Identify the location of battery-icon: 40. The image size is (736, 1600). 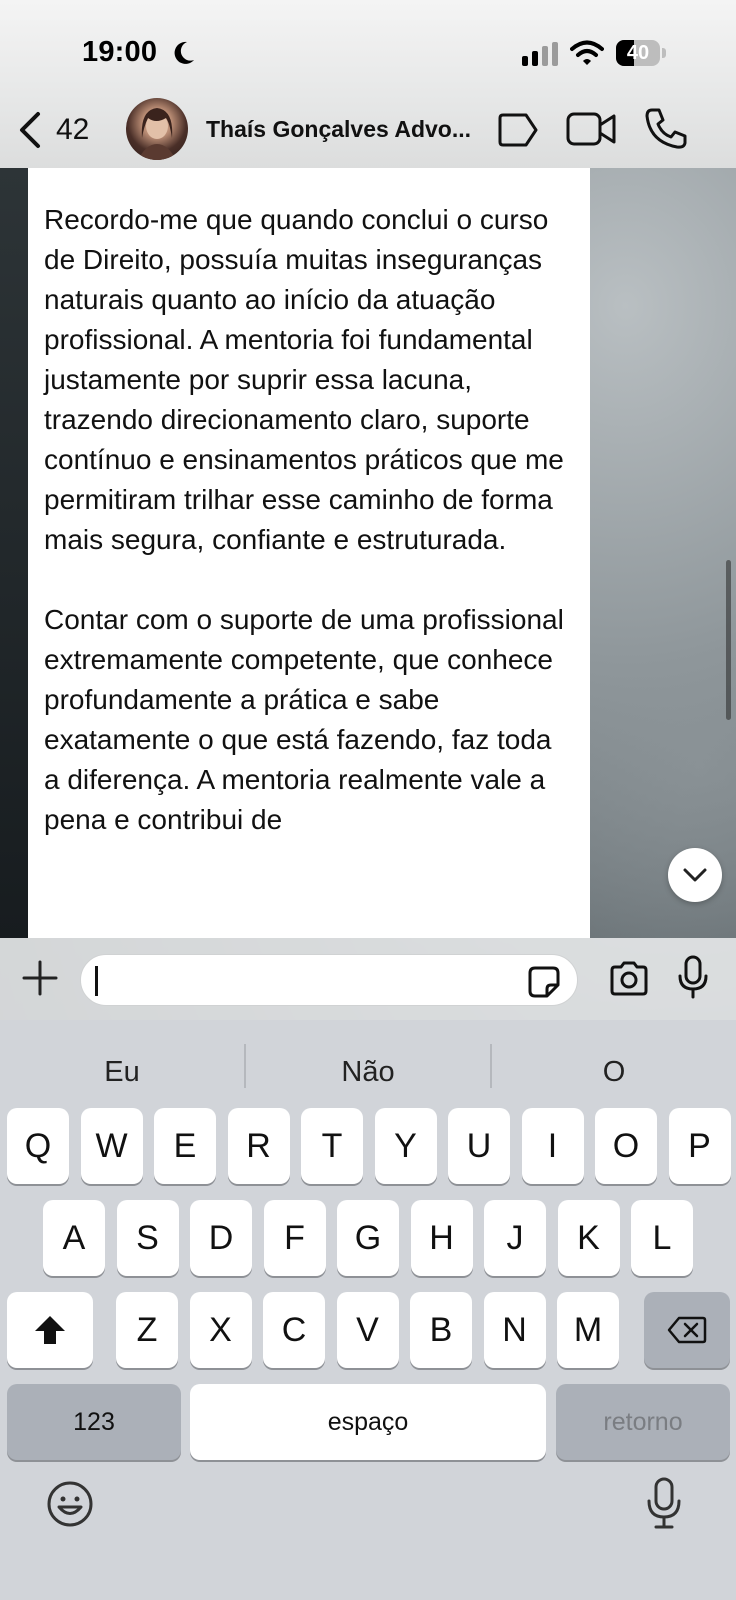
(638, 53).